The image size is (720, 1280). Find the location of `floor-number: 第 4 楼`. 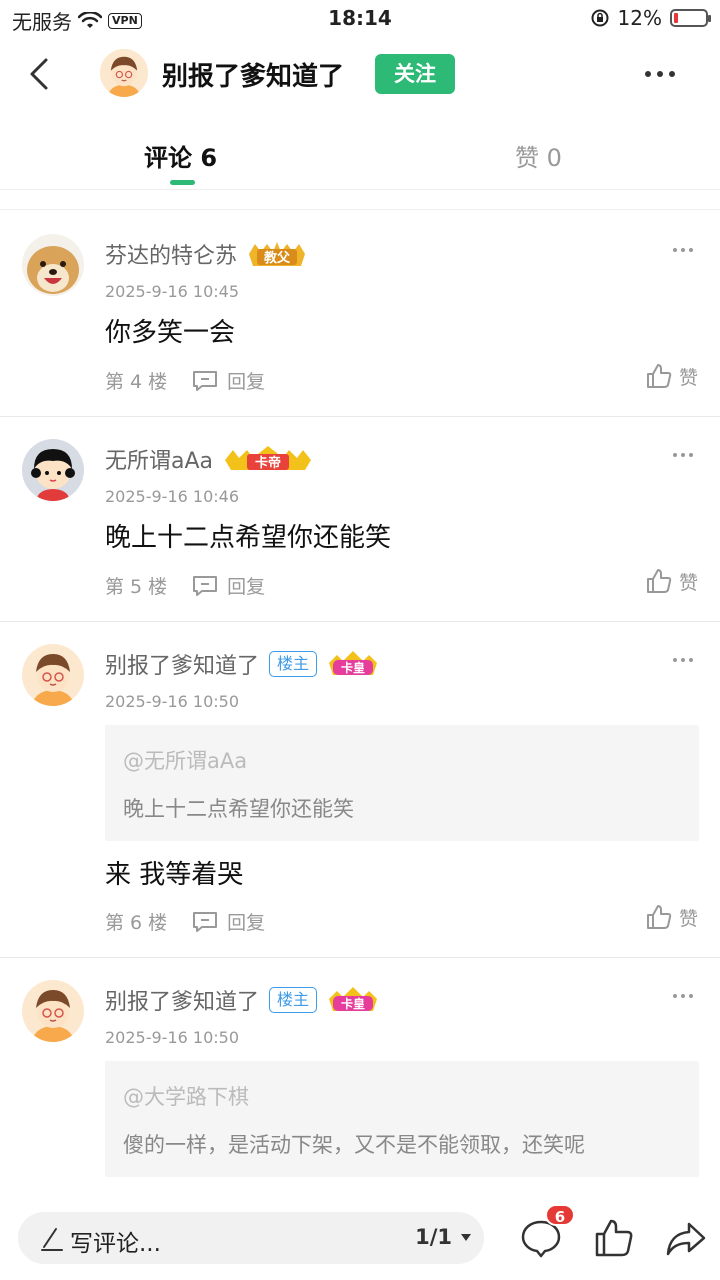

floor-number: 第 4 楼 is located at coordinates (136, 382).